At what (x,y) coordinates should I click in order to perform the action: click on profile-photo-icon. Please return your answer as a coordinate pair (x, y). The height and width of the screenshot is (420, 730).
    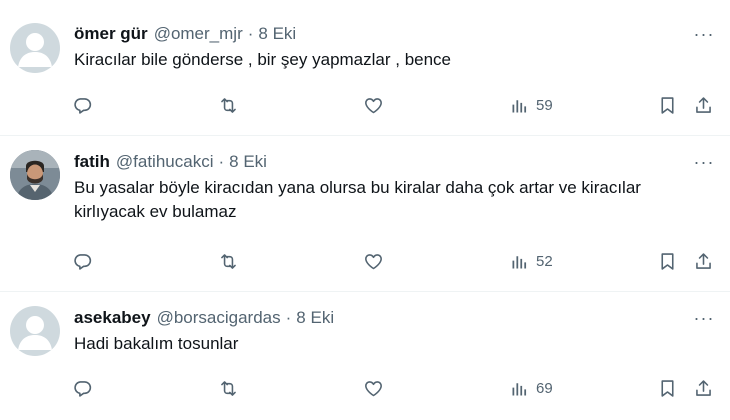
    Looking at the image, I should click on (35, 175).